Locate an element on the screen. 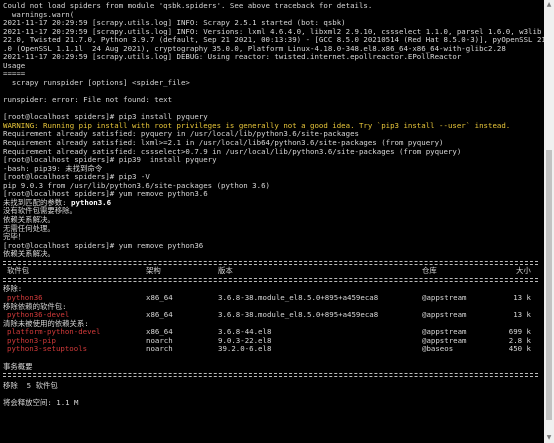  scrollbar-thumb is located at coordinates (549, 285).